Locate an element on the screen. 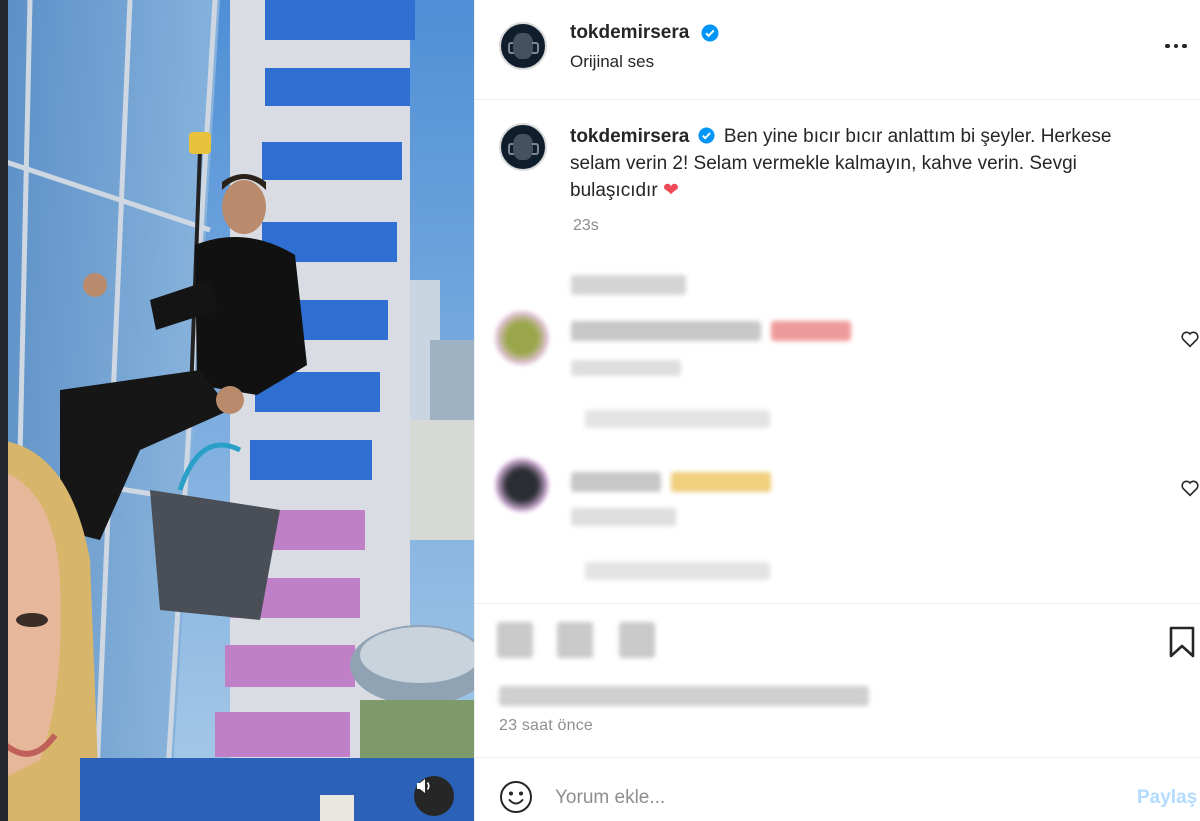  post-comment-button: Paylaş is located at coordinates (1167, 798).